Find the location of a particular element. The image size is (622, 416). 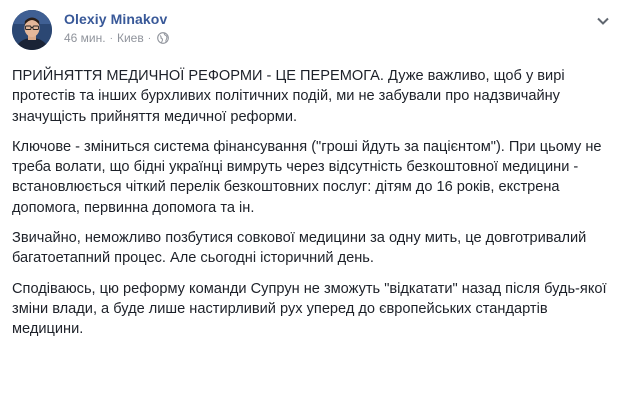

chevron-down-icon is located at coordinates (603, 21).